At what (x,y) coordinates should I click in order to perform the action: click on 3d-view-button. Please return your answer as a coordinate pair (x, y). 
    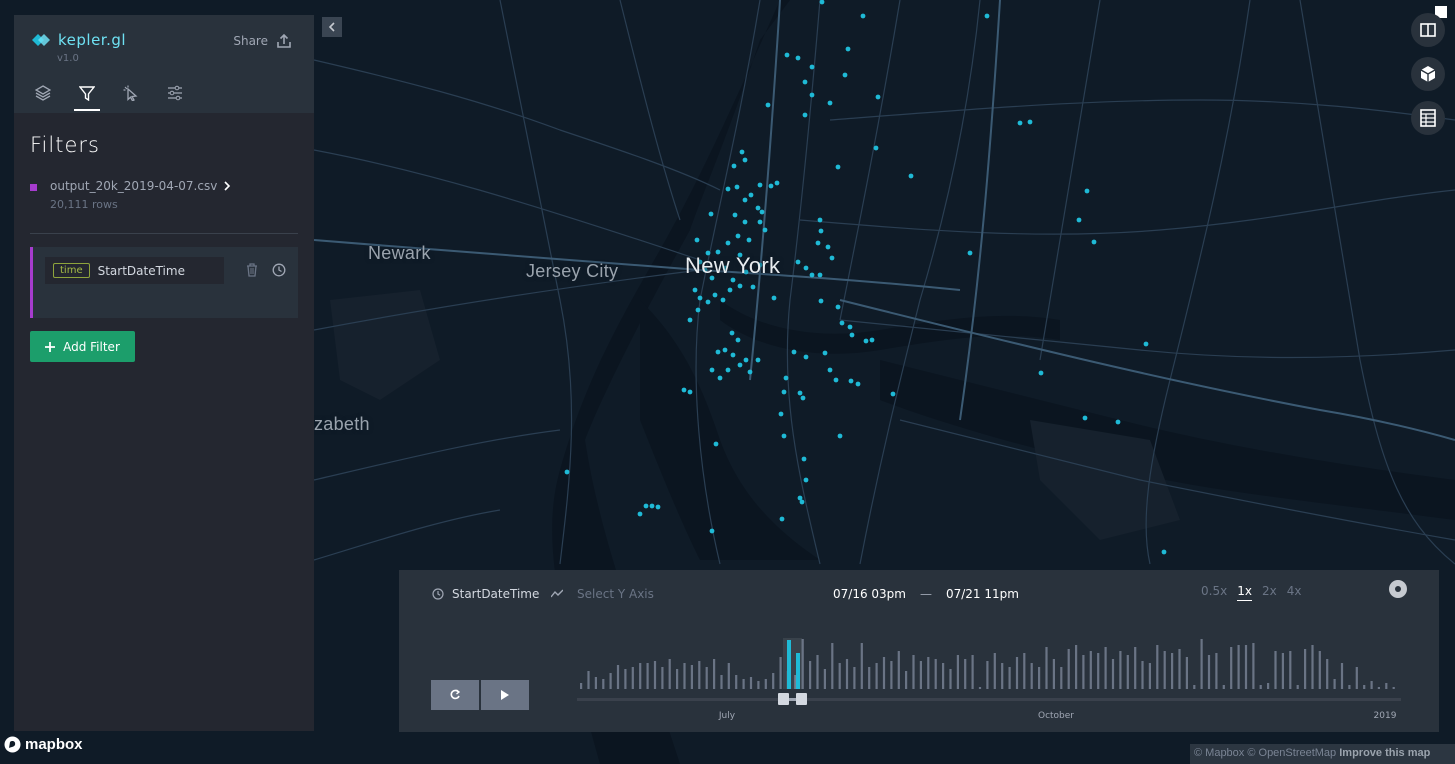
    Looking at the image, I should click on (1428, 74).